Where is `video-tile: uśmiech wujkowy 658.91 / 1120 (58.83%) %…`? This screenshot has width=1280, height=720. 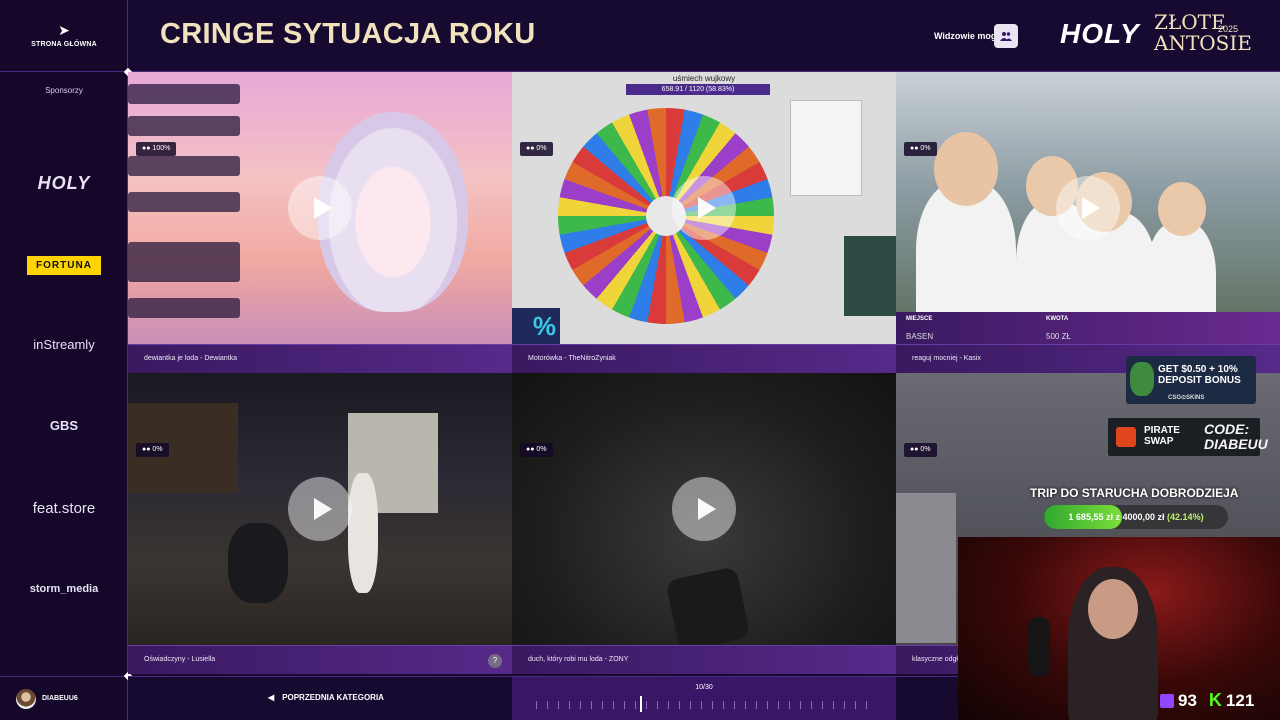 video-tile: uśmiech wujkowy 658.91 / 1120 (58.83%) %… is located at coordinates (704, 222).